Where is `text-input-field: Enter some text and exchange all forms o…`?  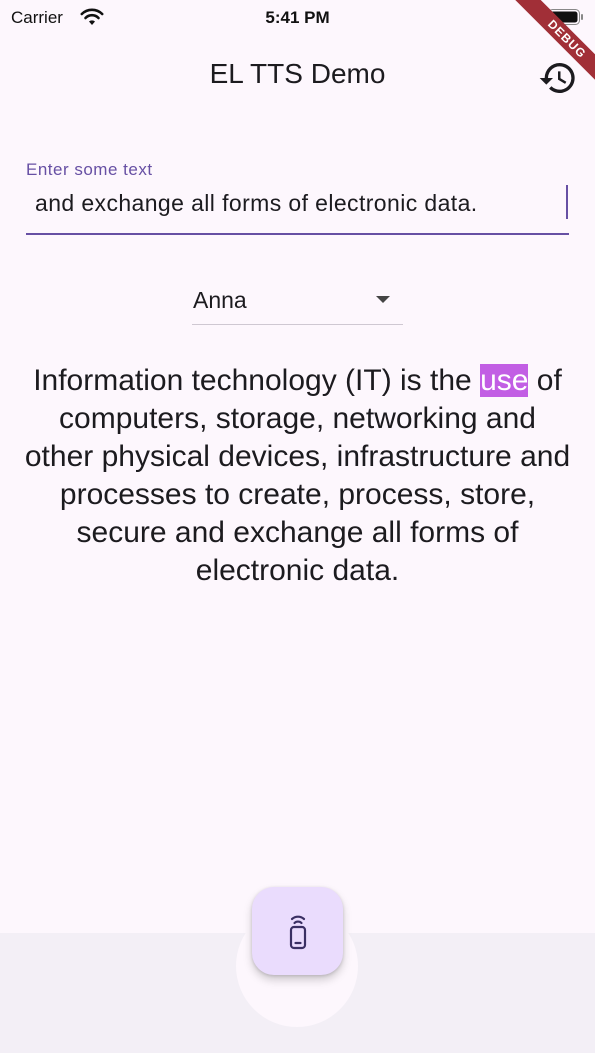
text-input-field: Enter some text and exchange all forms o… is located at coordinates (297, 198).